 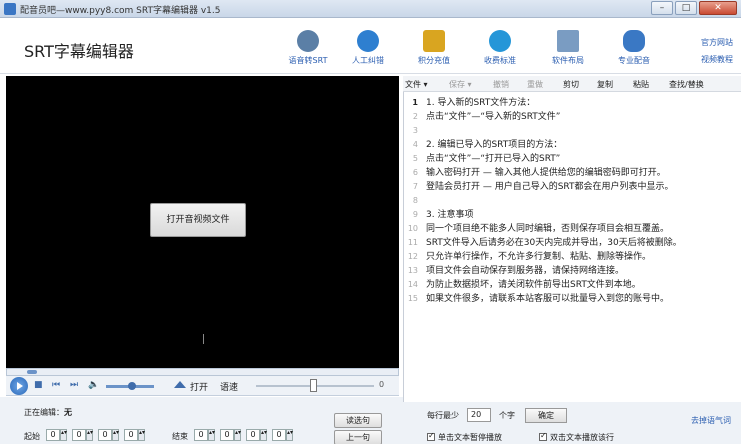 I want to click on speech-to-srt-button: 语音转SRT, so click(x=308, y=48).